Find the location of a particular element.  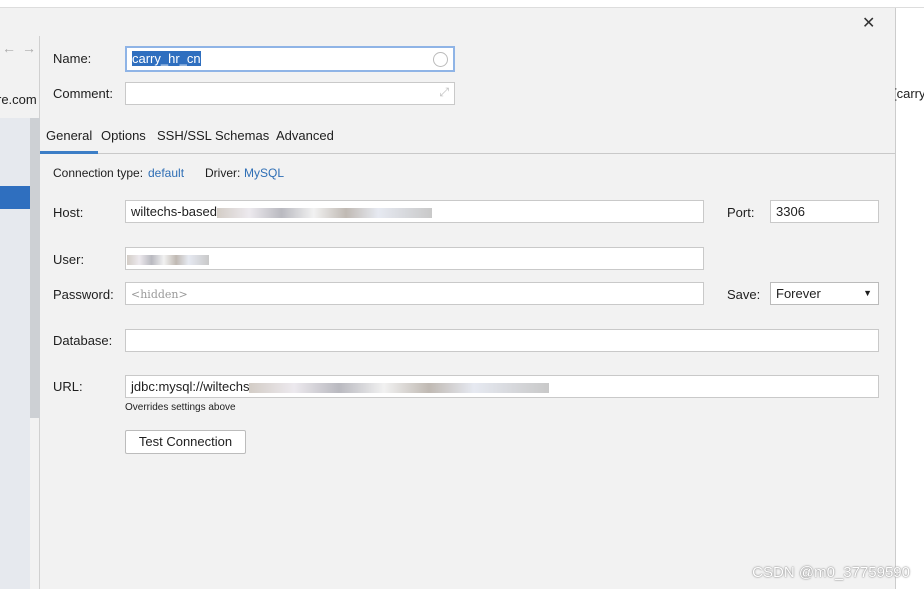

save-dropdown: Forever ▼ is located at coordinates (824, 293).